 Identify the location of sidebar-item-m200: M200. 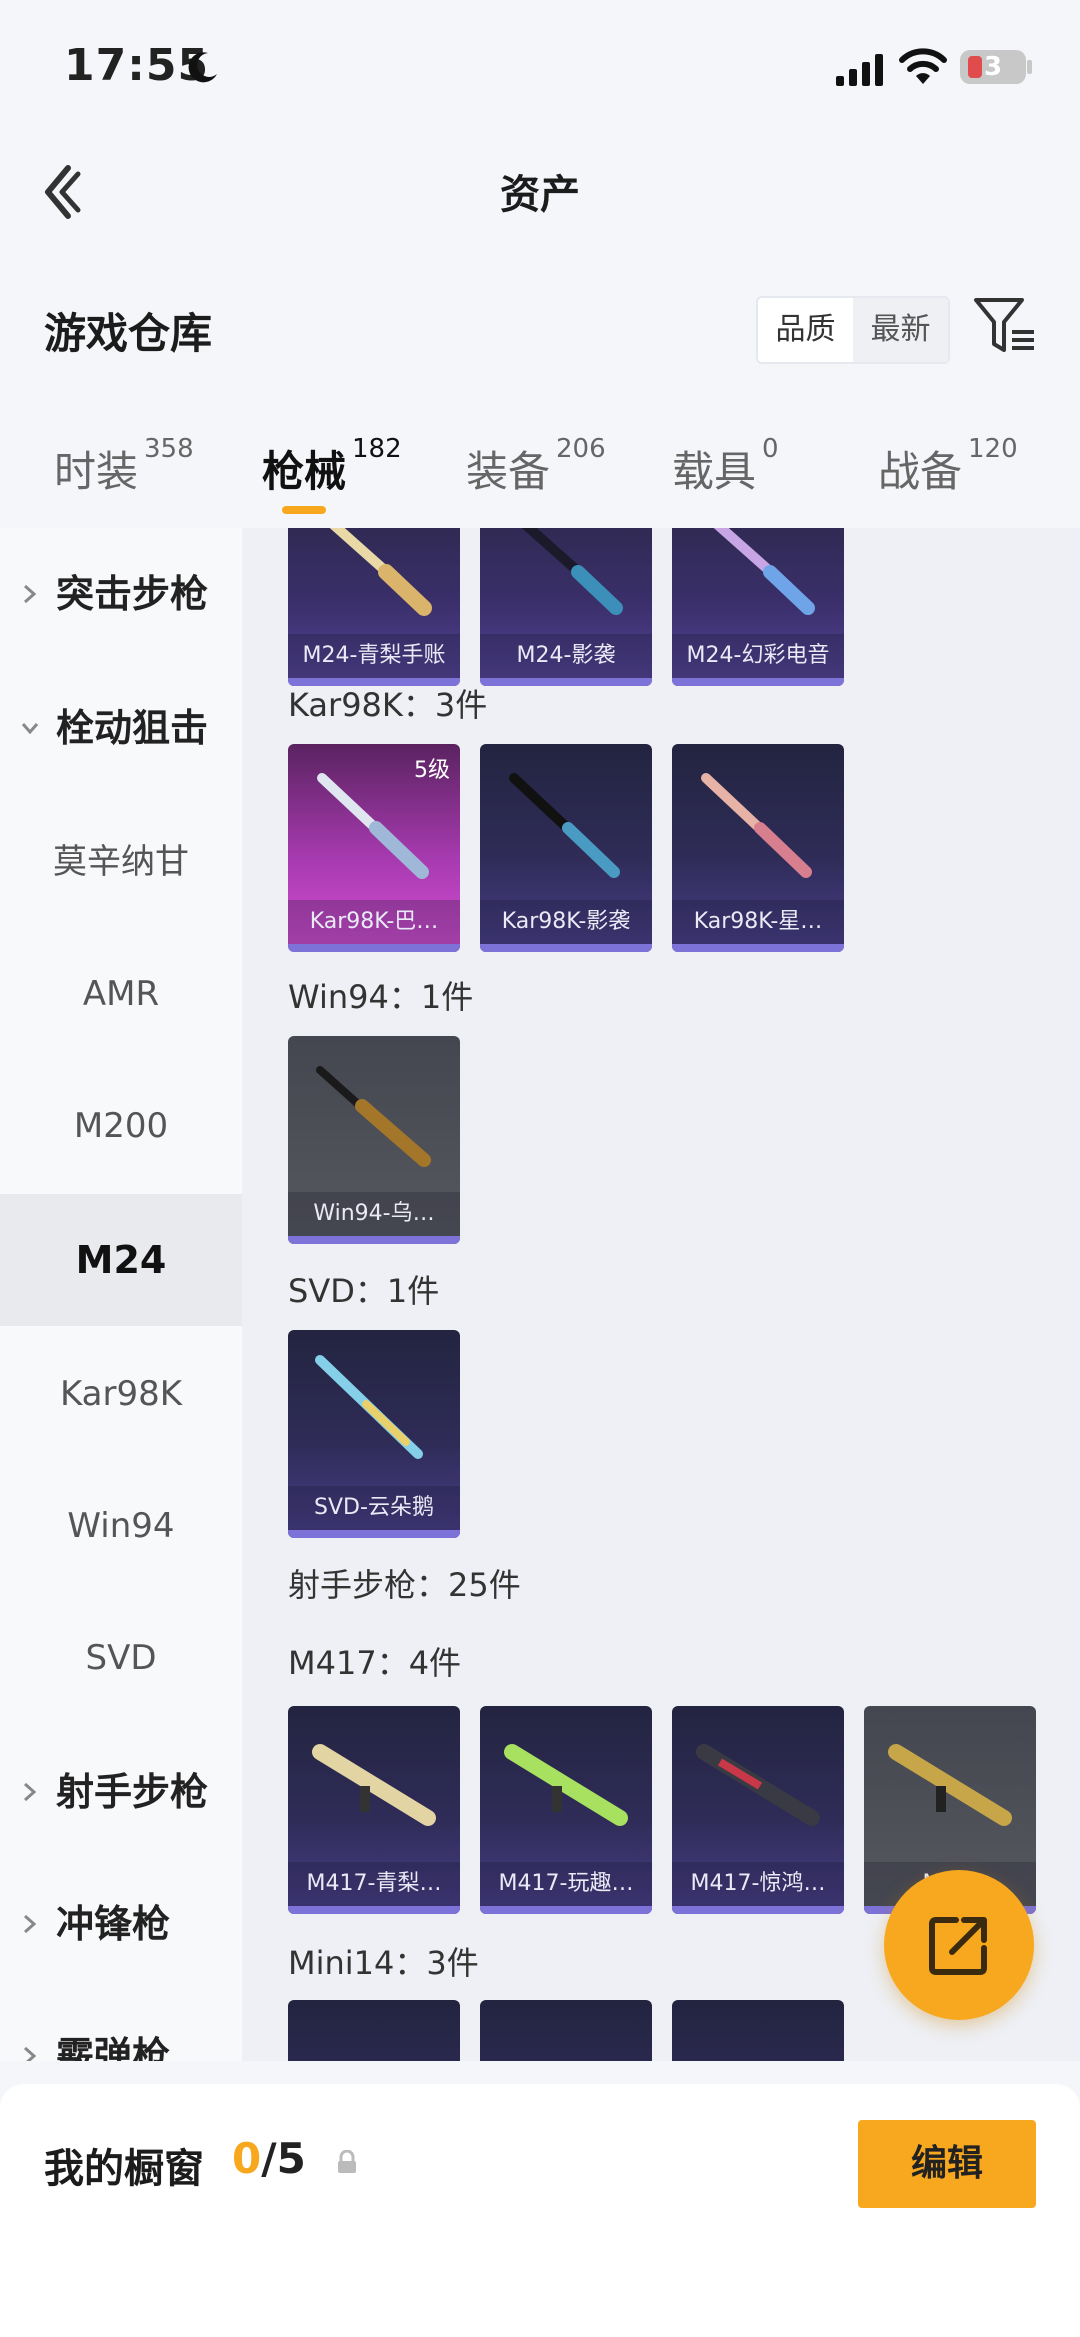
(121, 1126).